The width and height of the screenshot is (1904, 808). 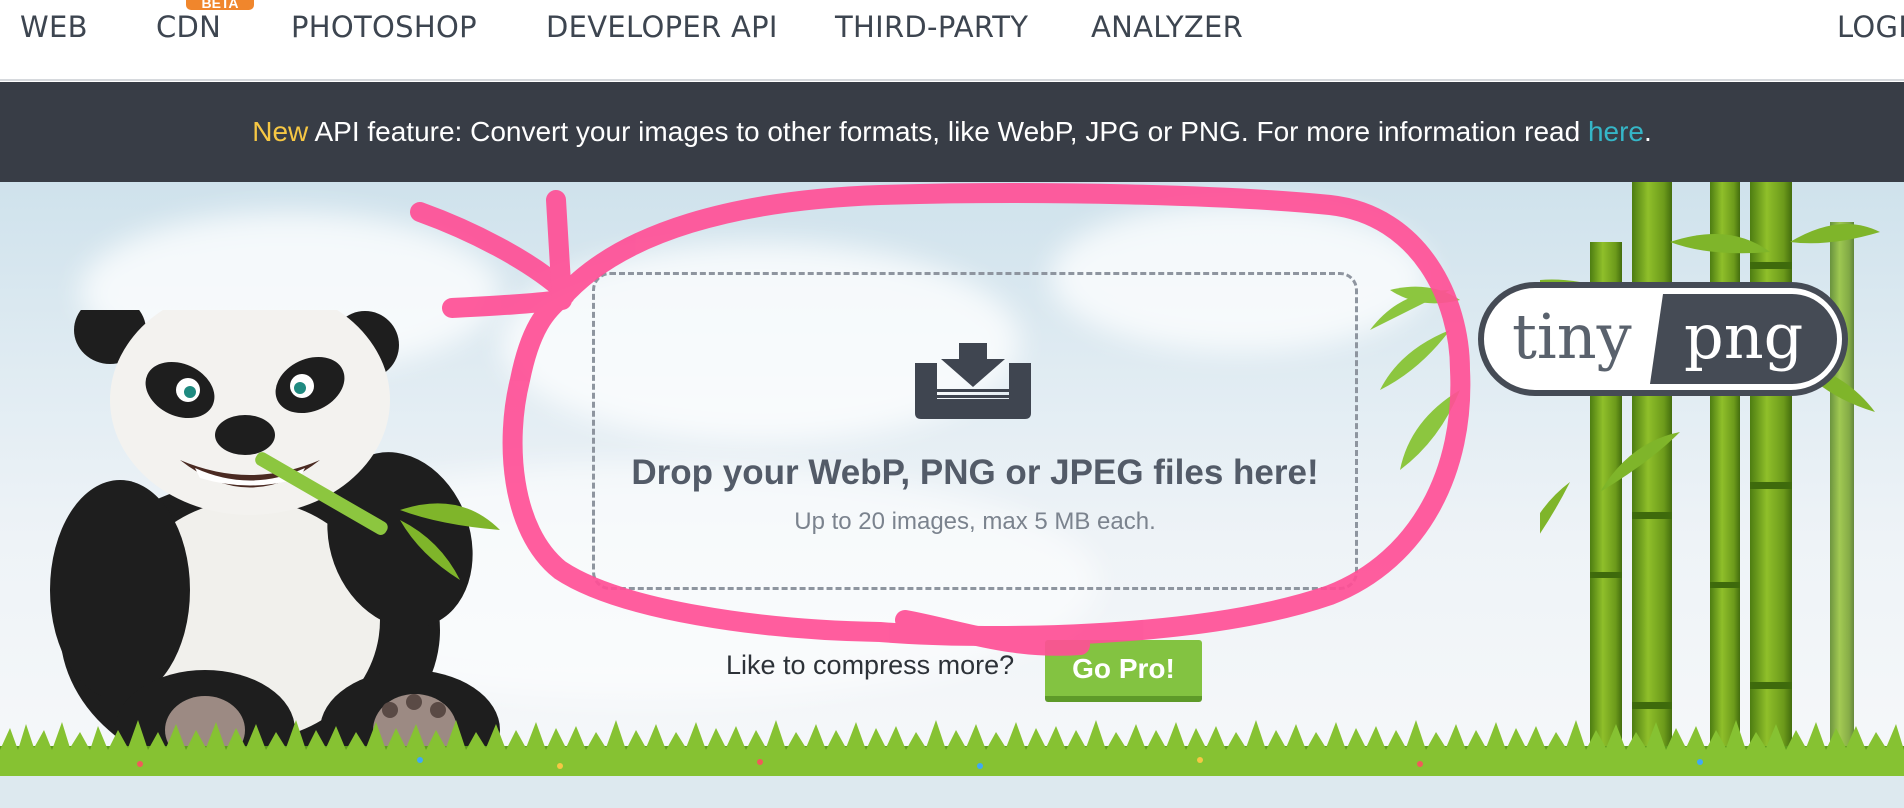 What do you see at coordinates (975, 472) in the screenshot?
I see `drop-zone-title: Drop your WebP, PNG or JPEG files here!` at bounding box center [975, 472].